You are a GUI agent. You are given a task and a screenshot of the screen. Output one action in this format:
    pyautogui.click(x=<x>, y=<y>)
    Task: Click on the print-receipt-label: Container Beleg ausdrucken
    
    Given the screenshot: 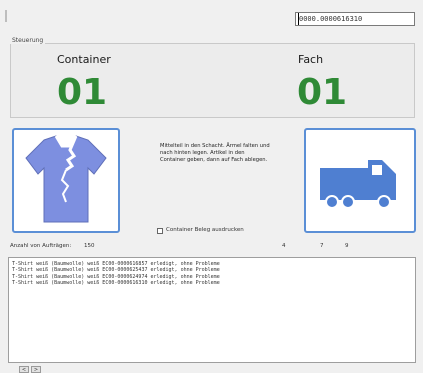 What is the action you would take?
    pyautogui.click(x=205, y=230)
    